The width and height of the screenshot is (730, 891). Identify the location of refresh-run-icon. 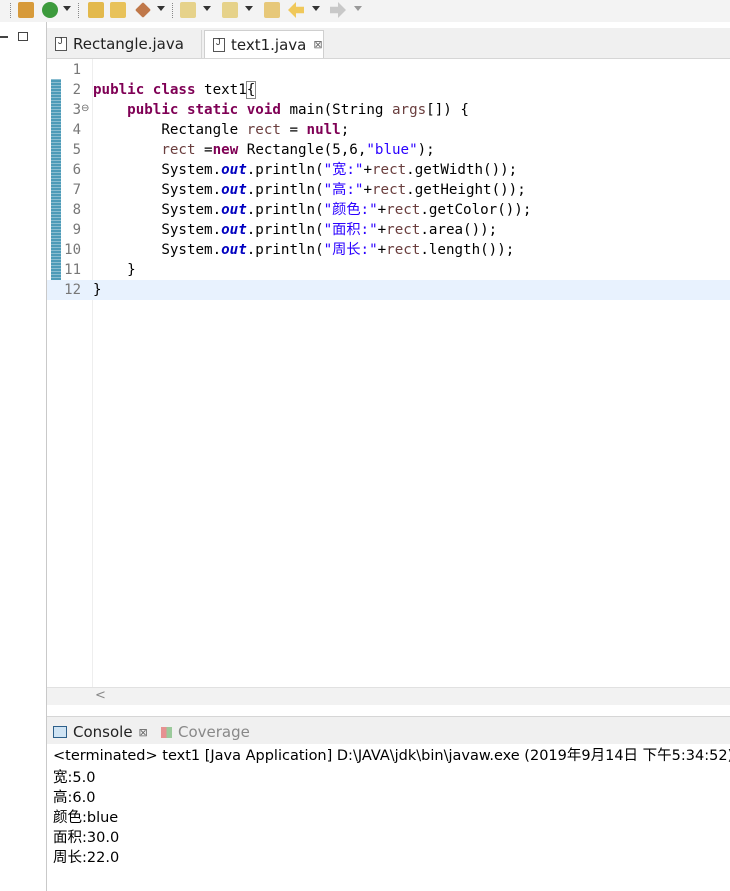
(50, 10).